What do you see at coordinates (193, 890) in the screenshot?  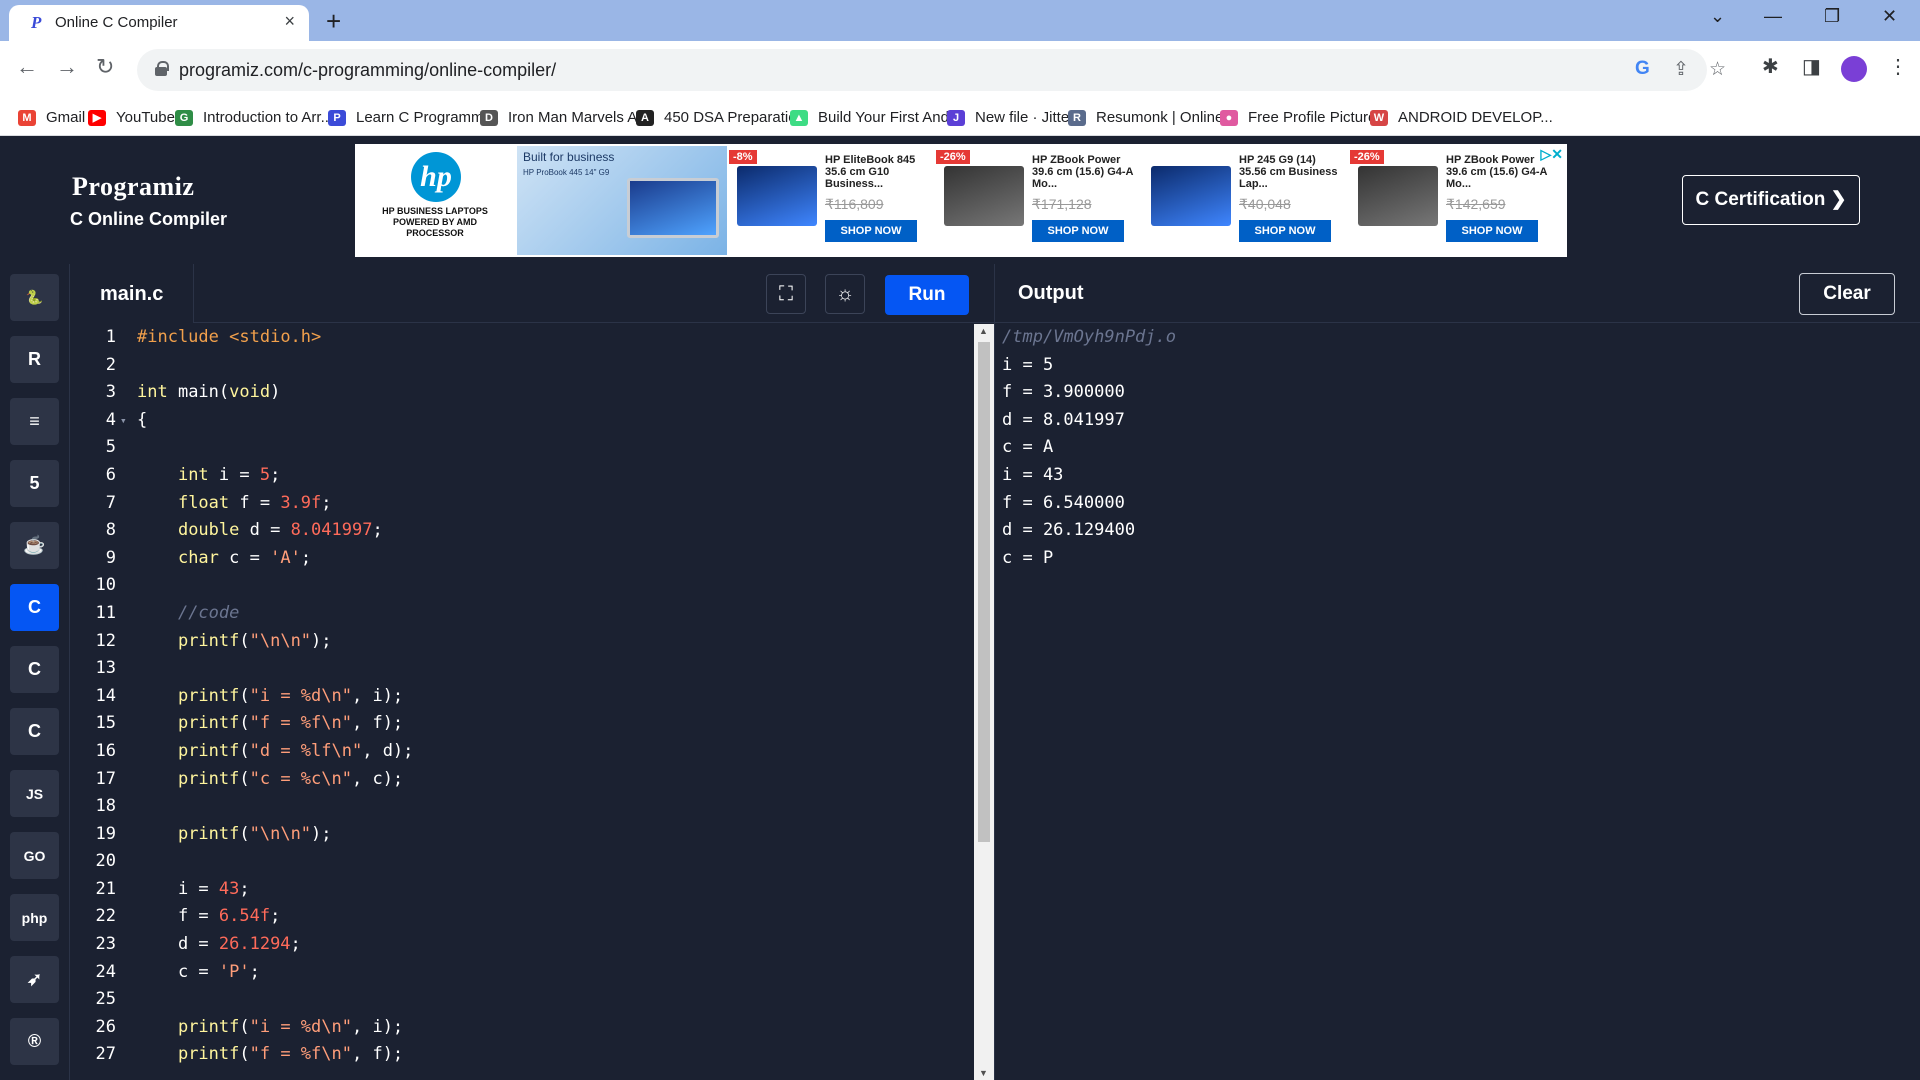 I see `code-text: i = 43;` at bounding box center [193, 890].